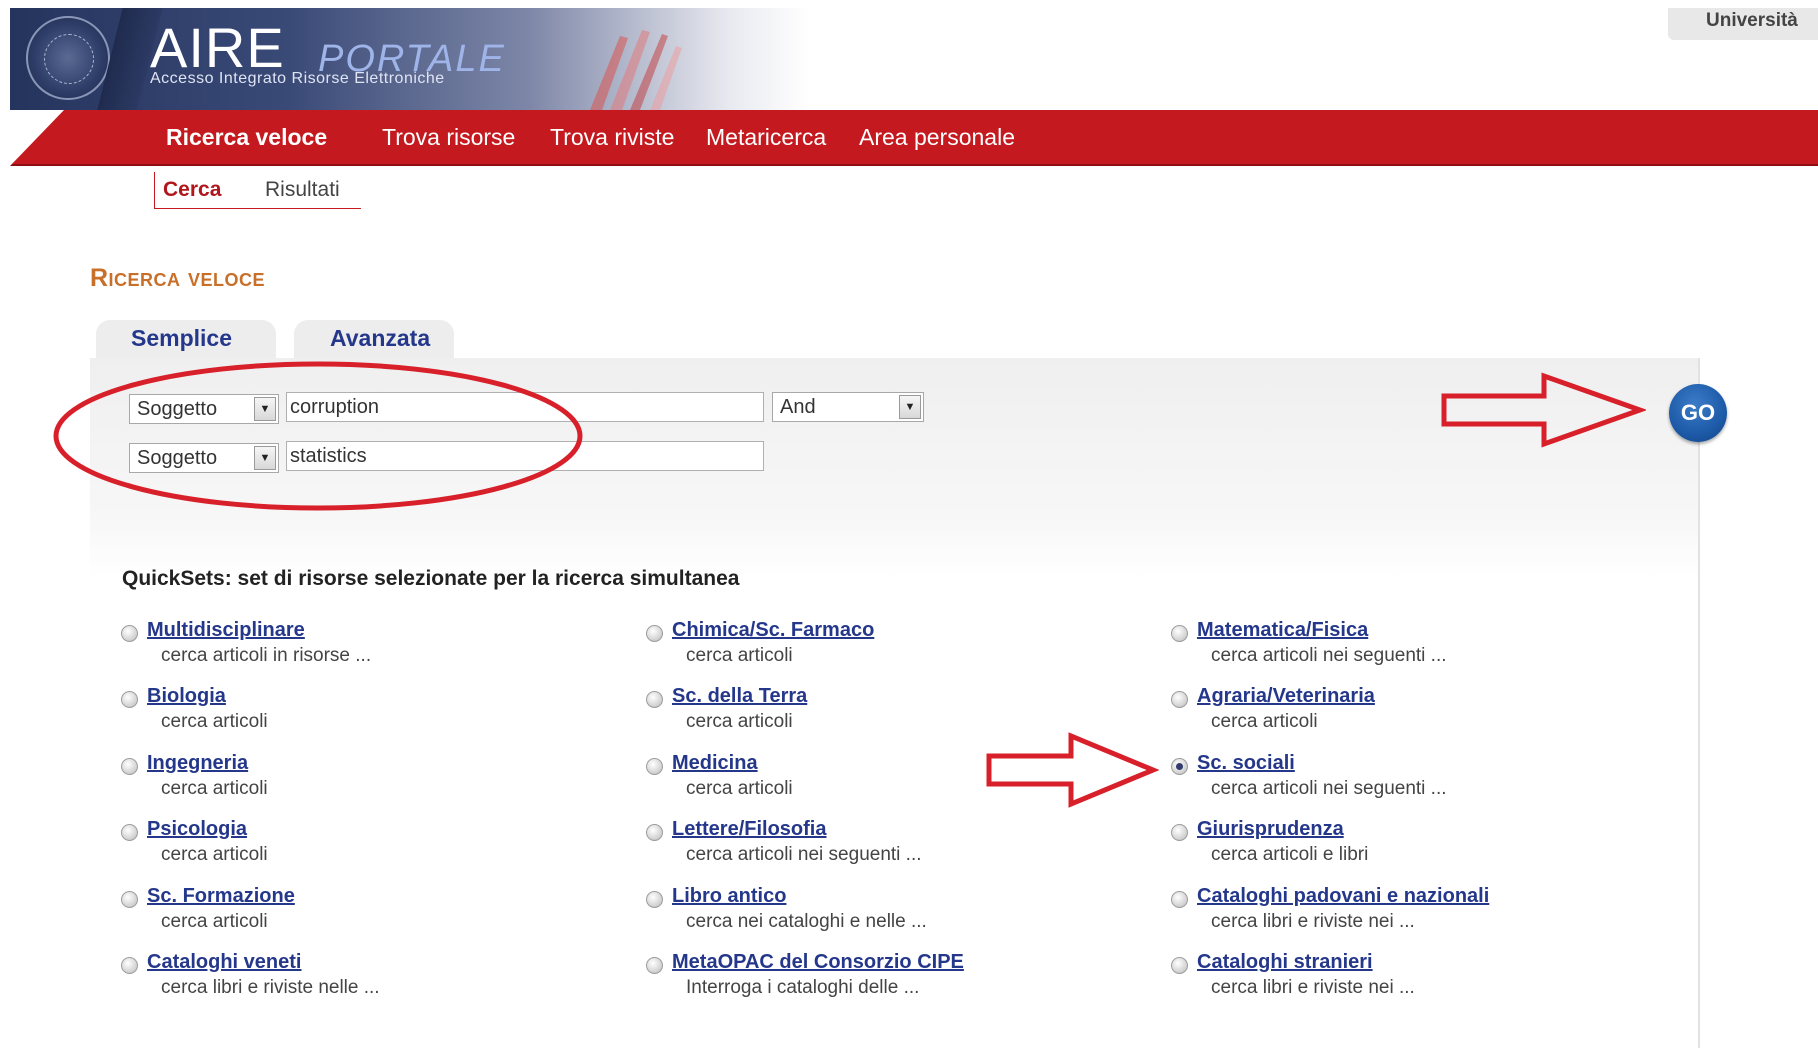  Describe the element at coordinates (181, 338) in the screenshot. I see `tab-semplice: Semplice` at that location.